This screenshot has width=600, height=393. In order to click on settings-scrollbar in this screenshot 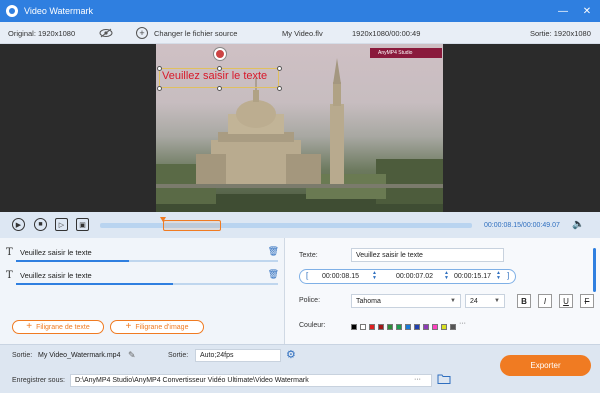, I will do `click(594, 270)`.